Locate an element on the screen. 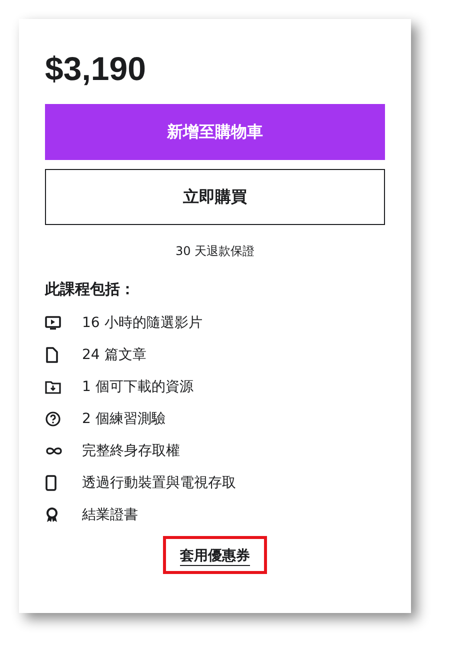 The width and height of the screenshot is (450, 654). tv-play-icon is located at coordinates (53, 323).